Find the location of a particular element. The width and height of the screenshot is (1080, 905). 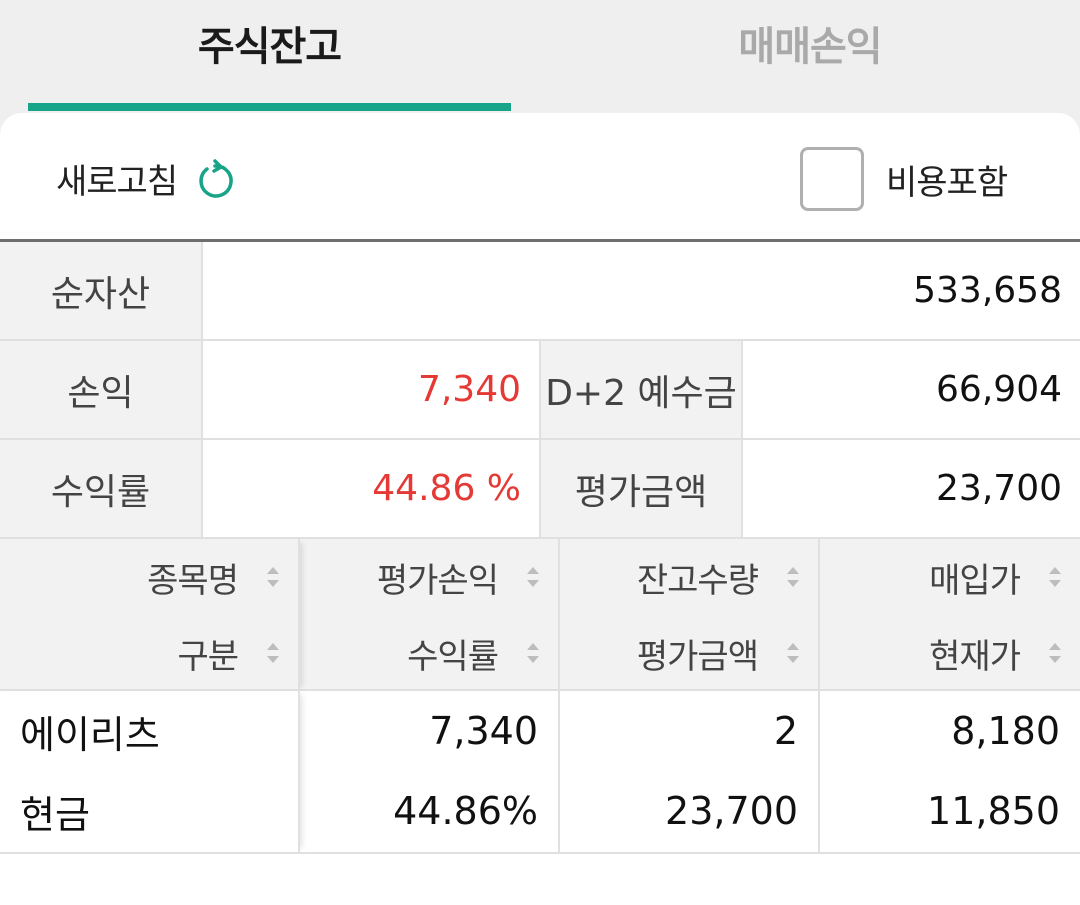

deposit-d2-label: D+2 예수금 is located at coordinates (642, 389).